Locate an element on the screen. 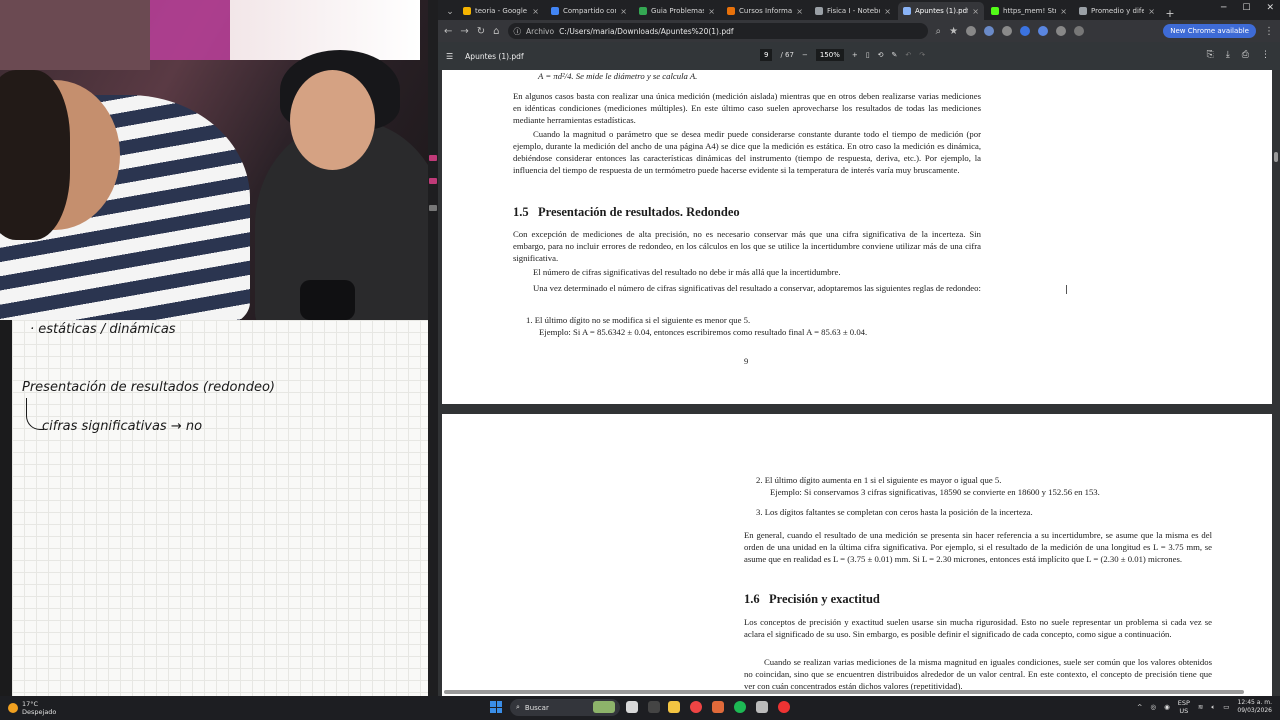  home-icon: ⌂ is located at coordinates (496, 31).